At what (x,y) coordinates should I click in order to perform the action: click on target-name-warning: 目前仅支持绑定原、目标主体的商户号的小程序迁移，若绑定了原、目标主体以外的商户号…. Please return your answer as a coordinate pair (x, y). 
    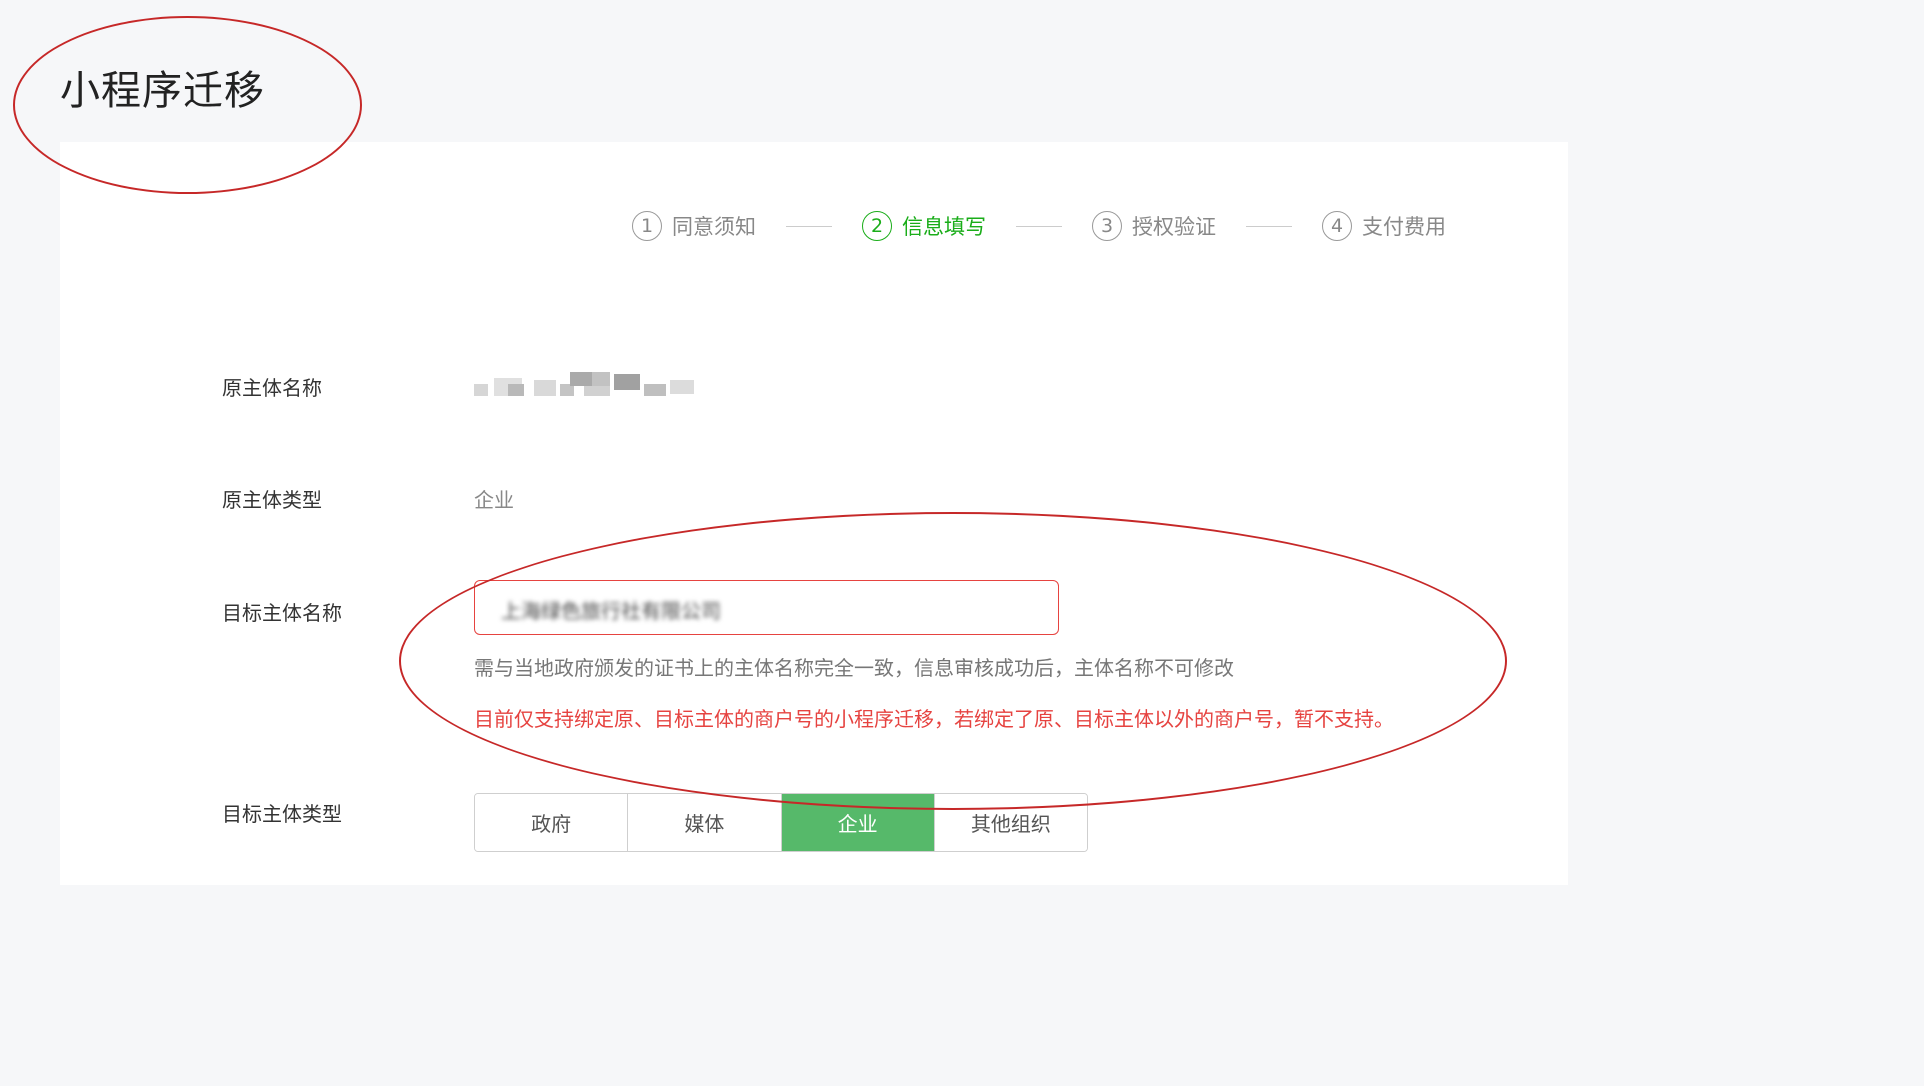
    Looking at the image, I should click on (934, 719).